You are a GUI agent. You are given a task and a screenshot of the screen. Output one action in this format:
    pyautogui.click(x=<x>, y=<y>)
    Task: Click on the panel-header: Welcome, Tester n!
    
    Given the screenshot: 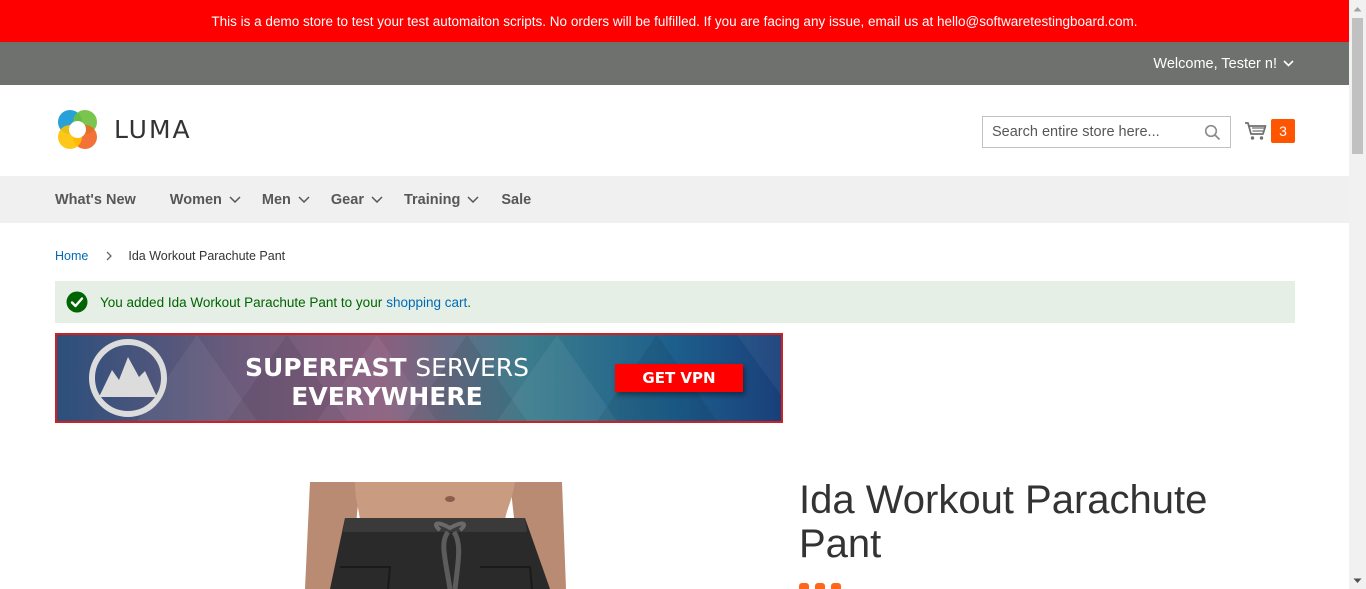 What is the action you would take?
    pyautogui.click(x=674, y=63)
    